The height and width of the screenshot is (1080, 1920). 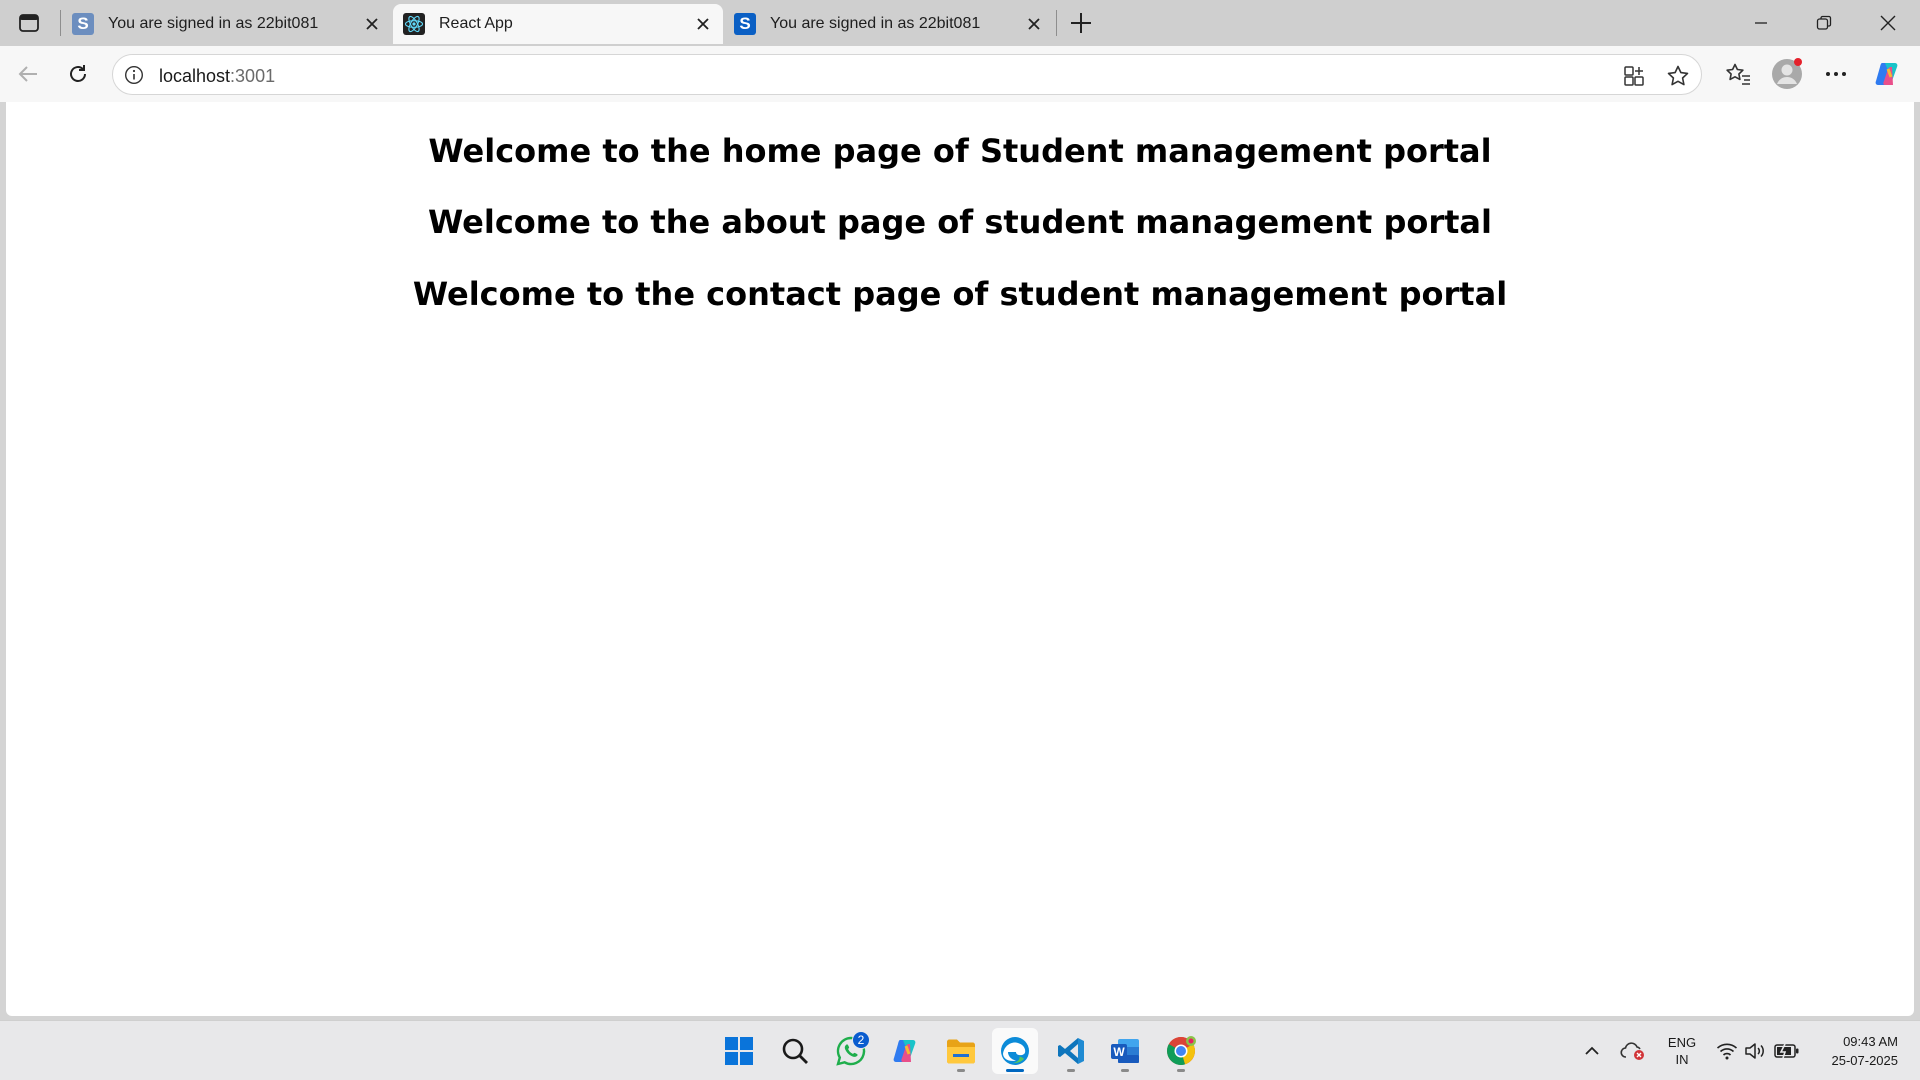 What do you see at coordinates (851, 1051) in the screenshot?
I see `whatsapp-button: 2` at bounding box center [851, 1051].